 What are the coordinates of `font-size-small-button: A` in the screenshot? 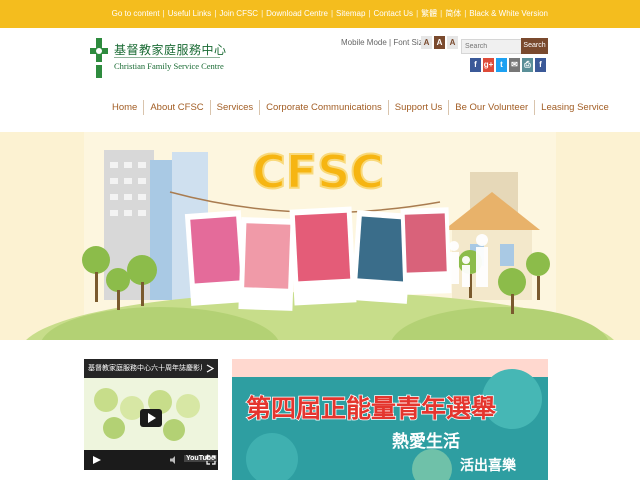 It's located at (426, 42).